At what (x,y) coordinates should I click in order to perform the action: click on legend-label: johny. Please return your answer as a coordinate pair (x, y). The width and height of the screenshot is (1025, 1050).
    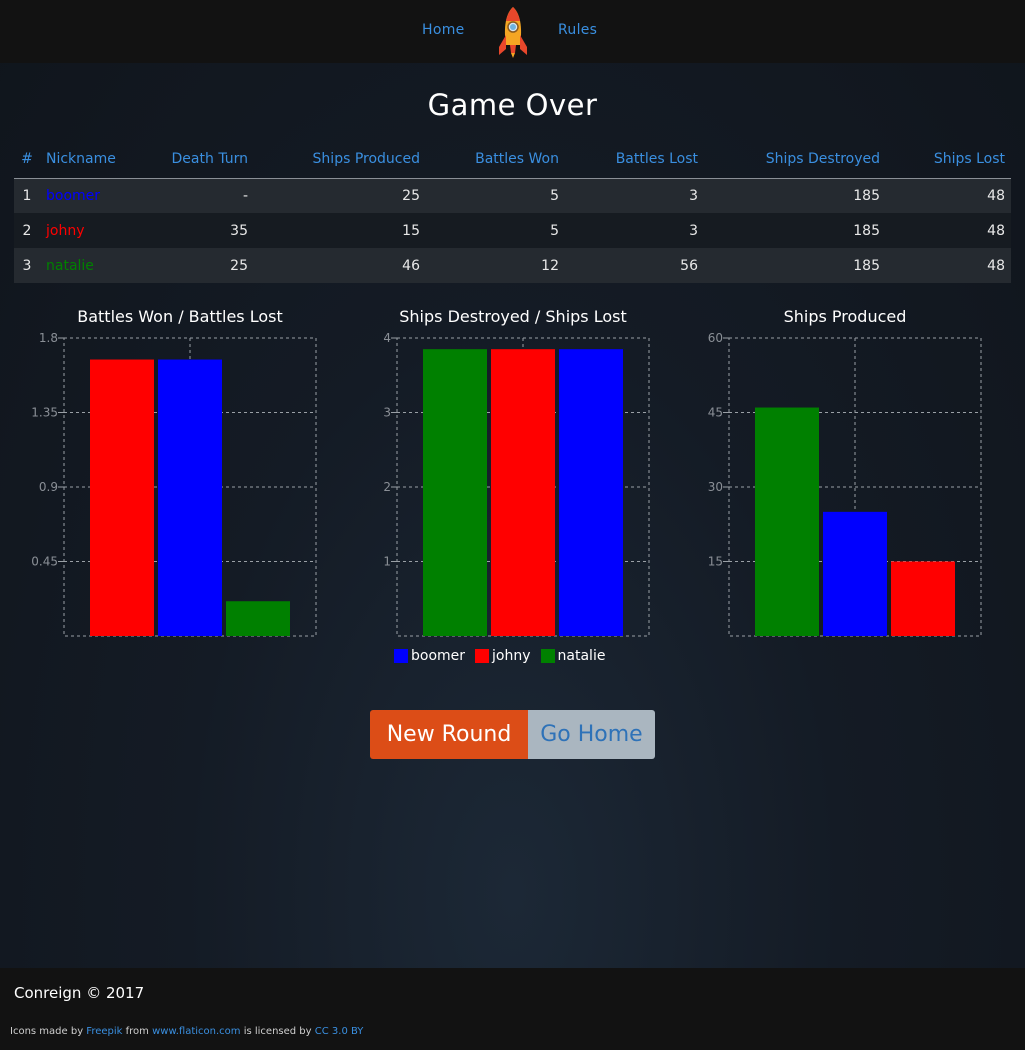
    Looking at the image, I should click on (511, 656).